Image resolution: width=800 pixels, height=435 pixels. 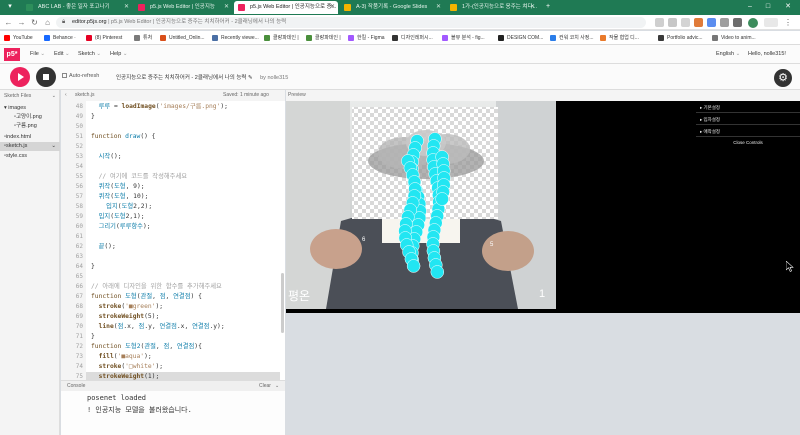 I want to click on browser-tab-2: p5.js Web Editor | 인공지능 ✕, so click(x=183, y=7).